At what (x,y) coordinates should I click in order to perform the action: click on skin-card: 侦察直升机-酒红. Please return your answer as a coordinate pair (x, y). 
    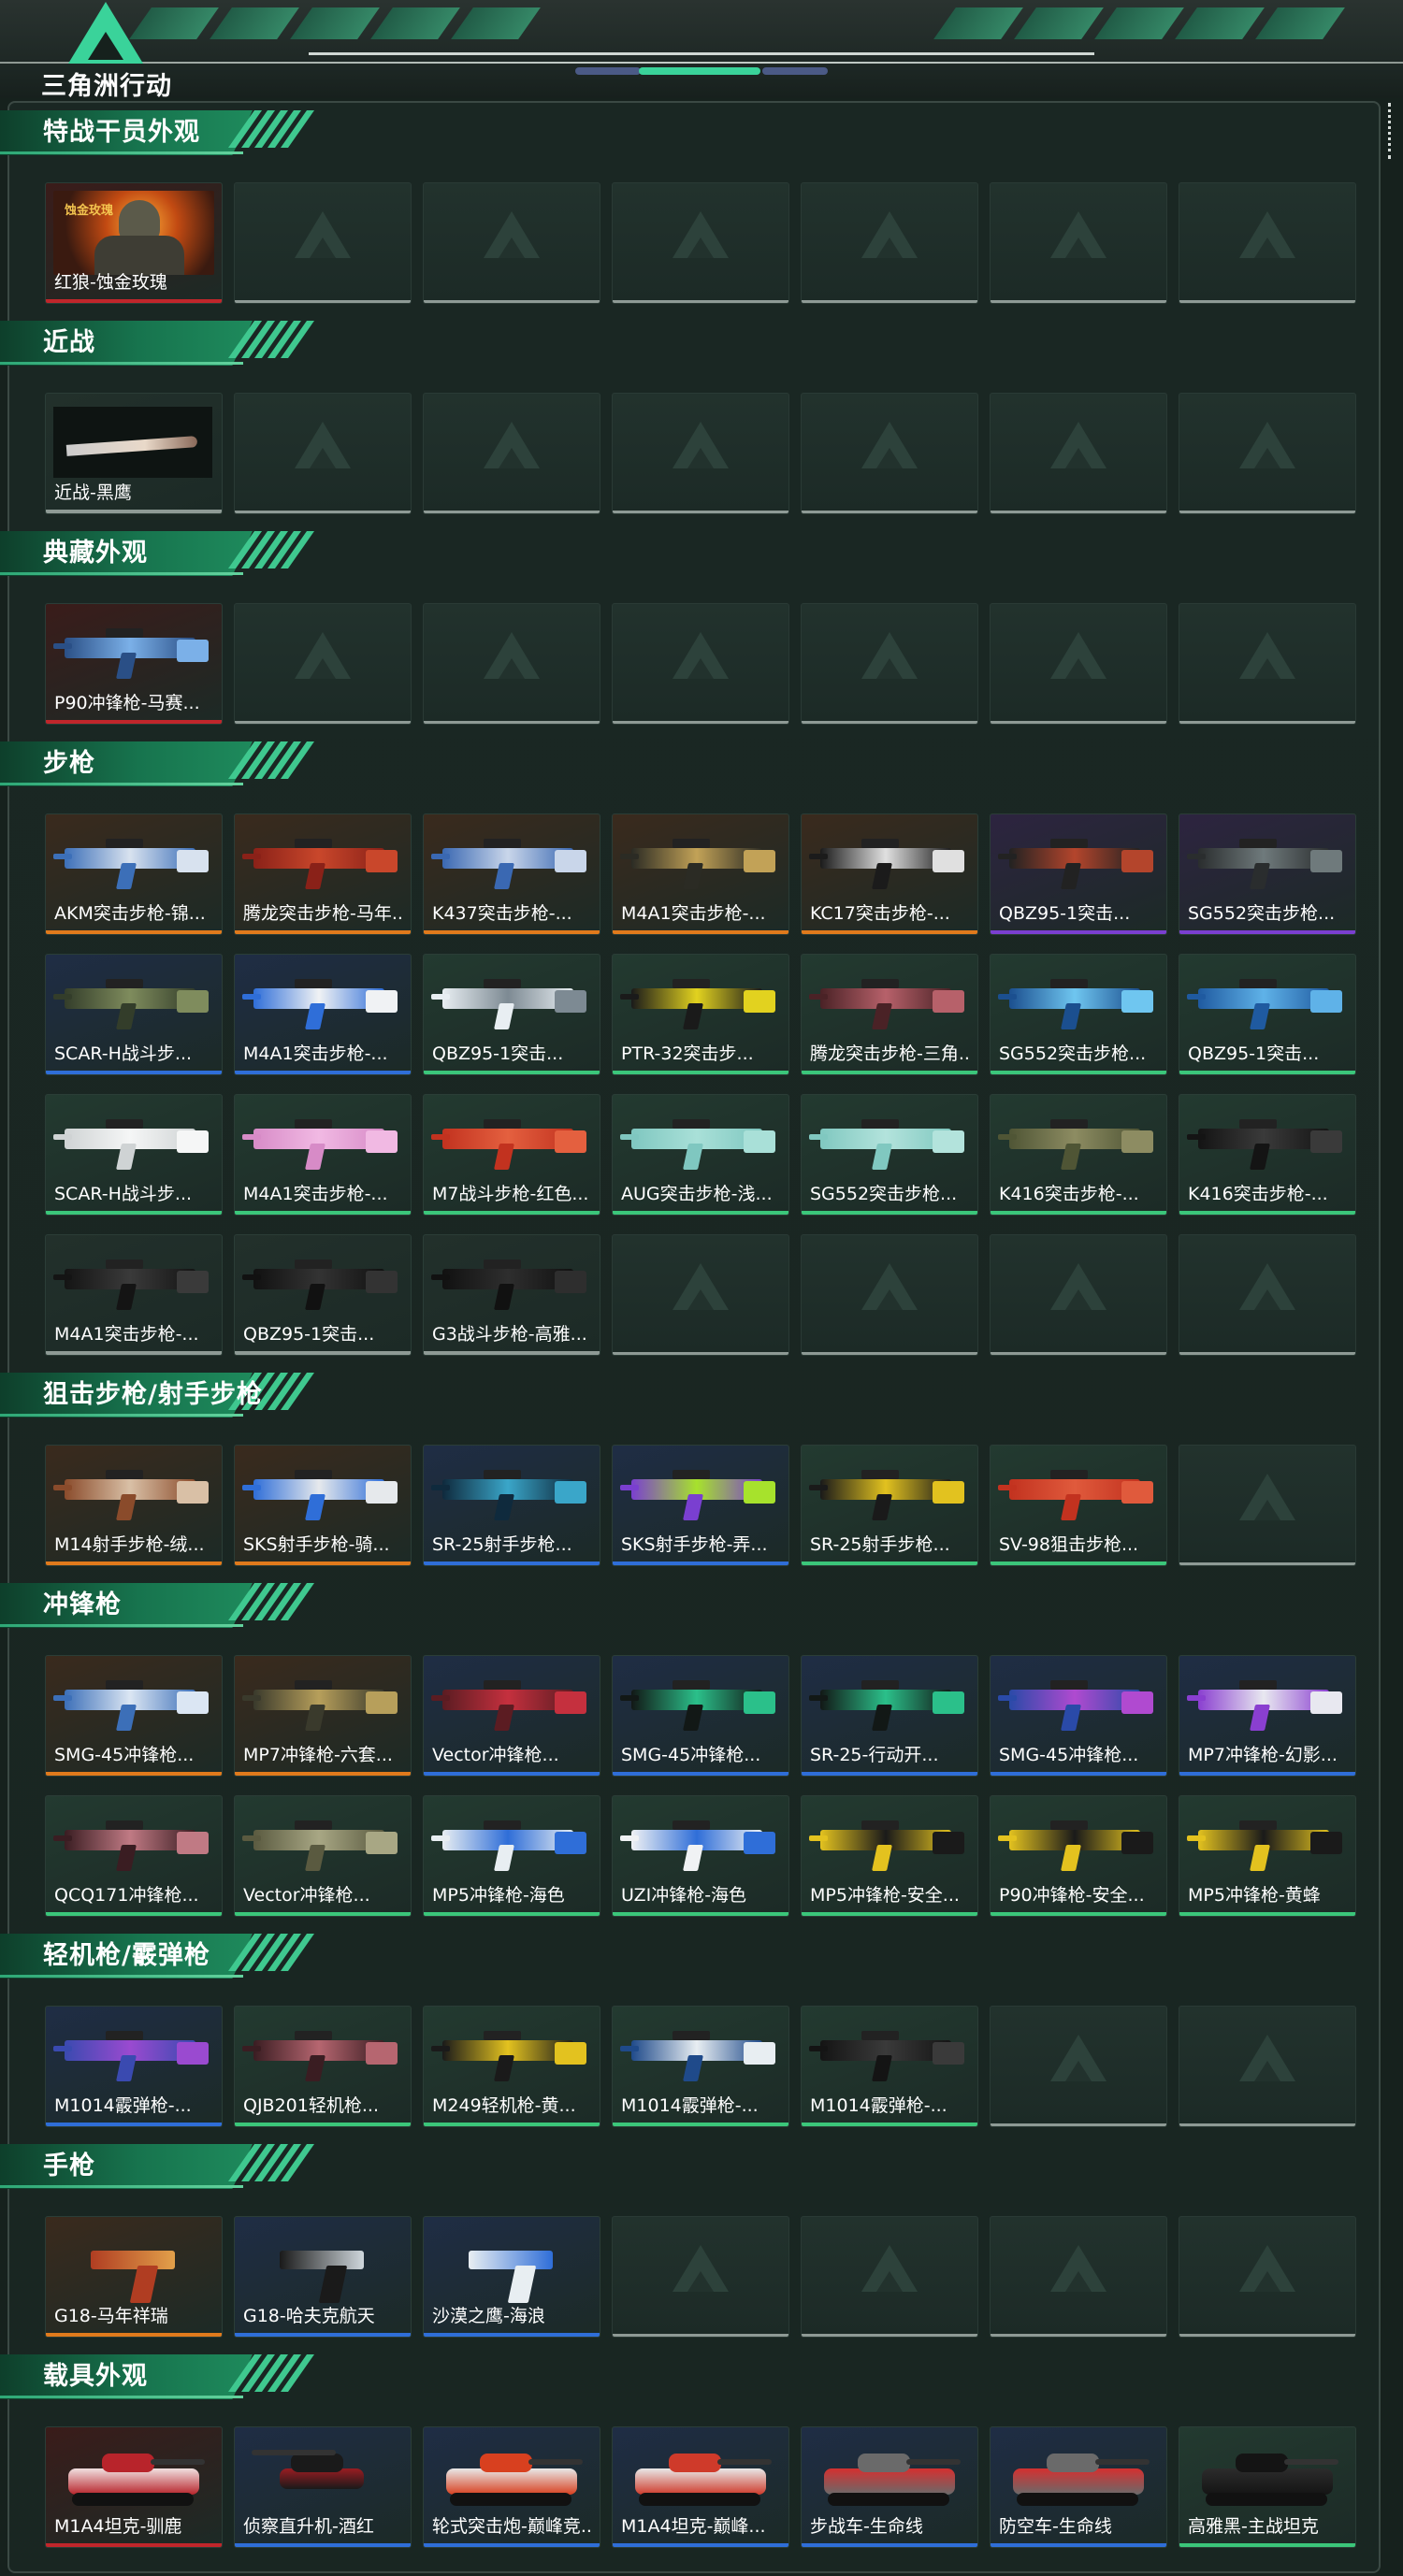
    Looking at the image, I should click on (323, 2487).